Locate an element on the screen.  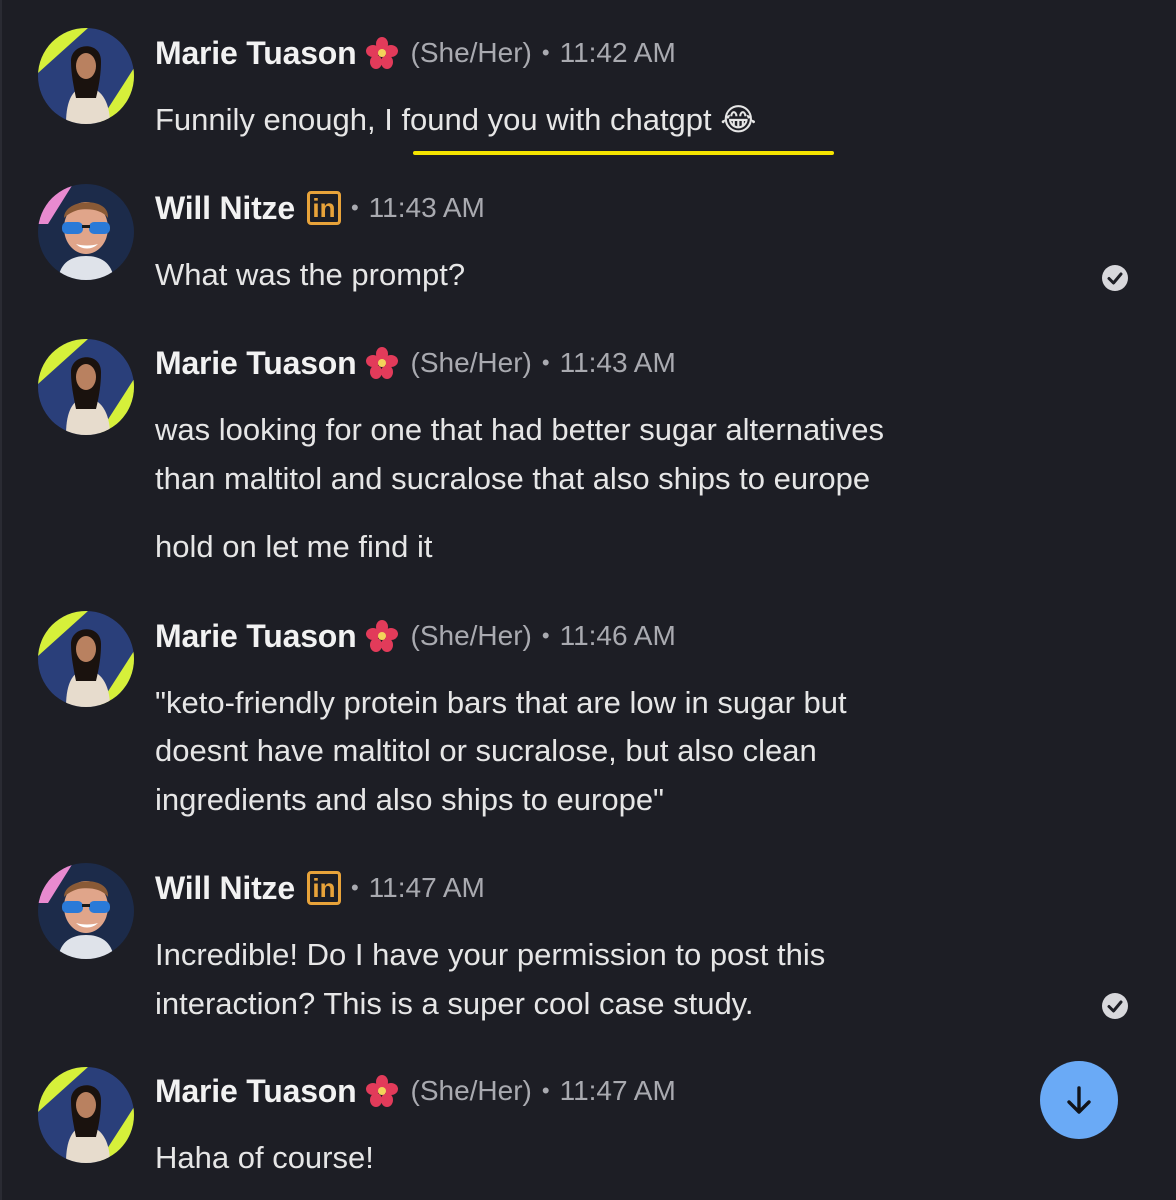
message-header: Marie Tuason (She/Her) • 11:43 AM is located at coordinates (415, 363).